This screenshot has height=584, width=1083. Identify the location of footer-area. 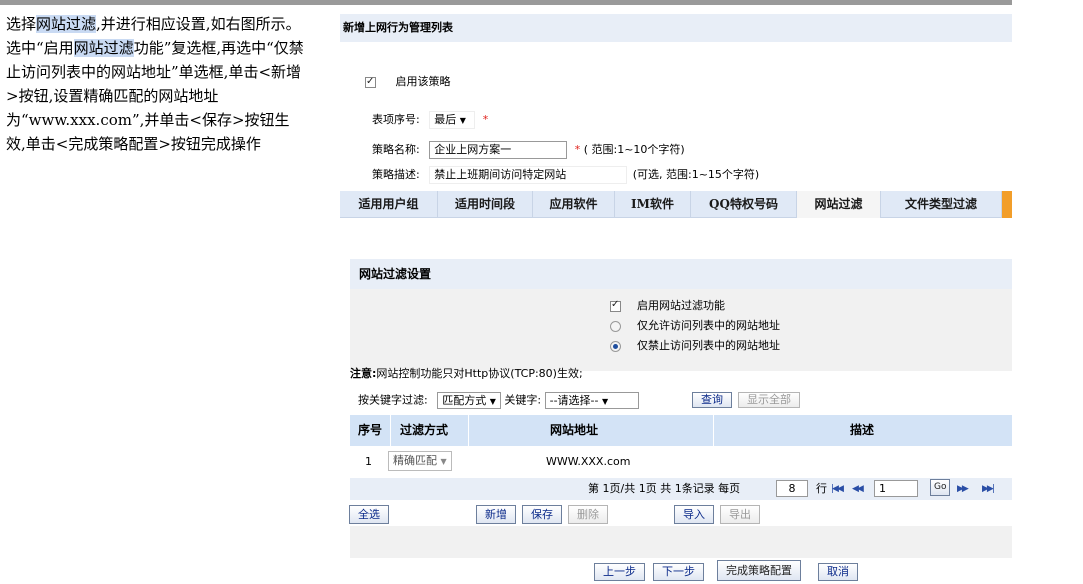
(681, 542).